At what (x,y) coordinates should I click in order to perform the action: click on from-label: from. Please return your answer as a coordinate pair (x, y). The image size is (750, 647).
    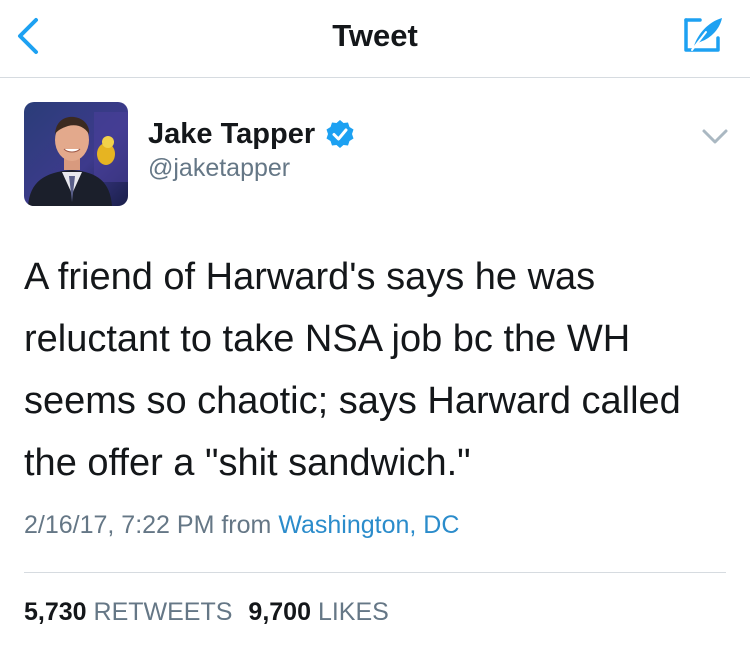
    Looking at the image, I should click on (246, 525).